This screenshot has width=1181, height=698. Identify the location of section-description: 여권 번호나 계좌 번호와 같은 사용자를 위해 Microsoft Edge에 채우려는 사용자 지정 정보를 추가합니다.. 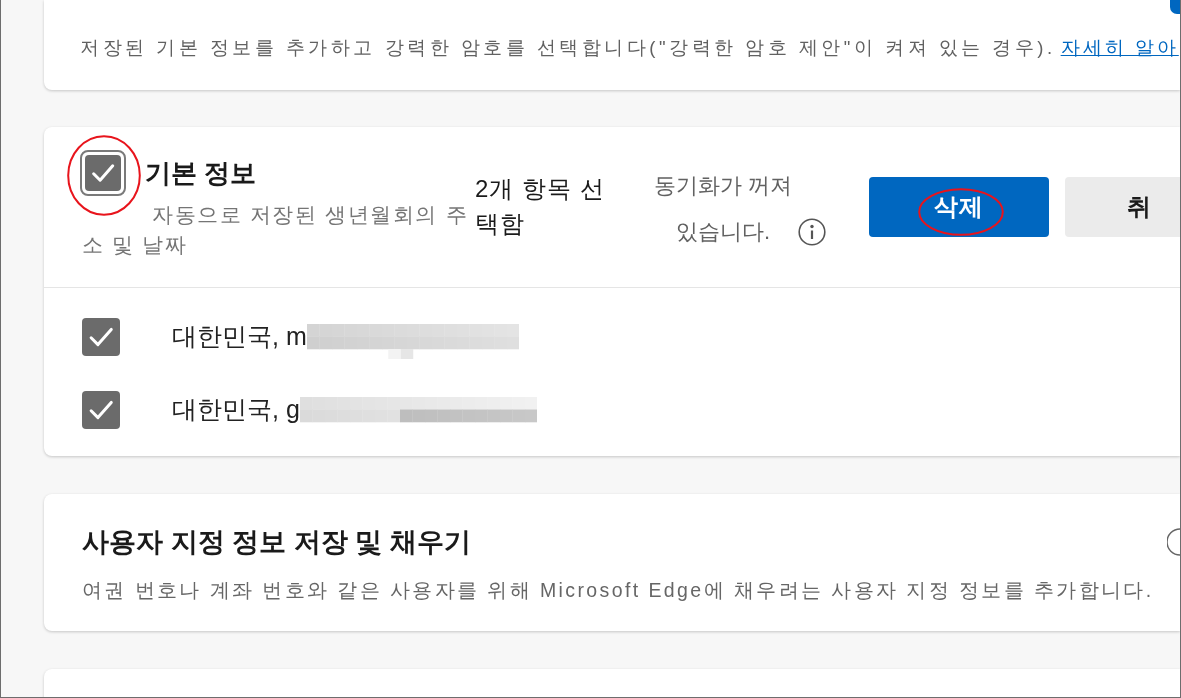
(618, 590).